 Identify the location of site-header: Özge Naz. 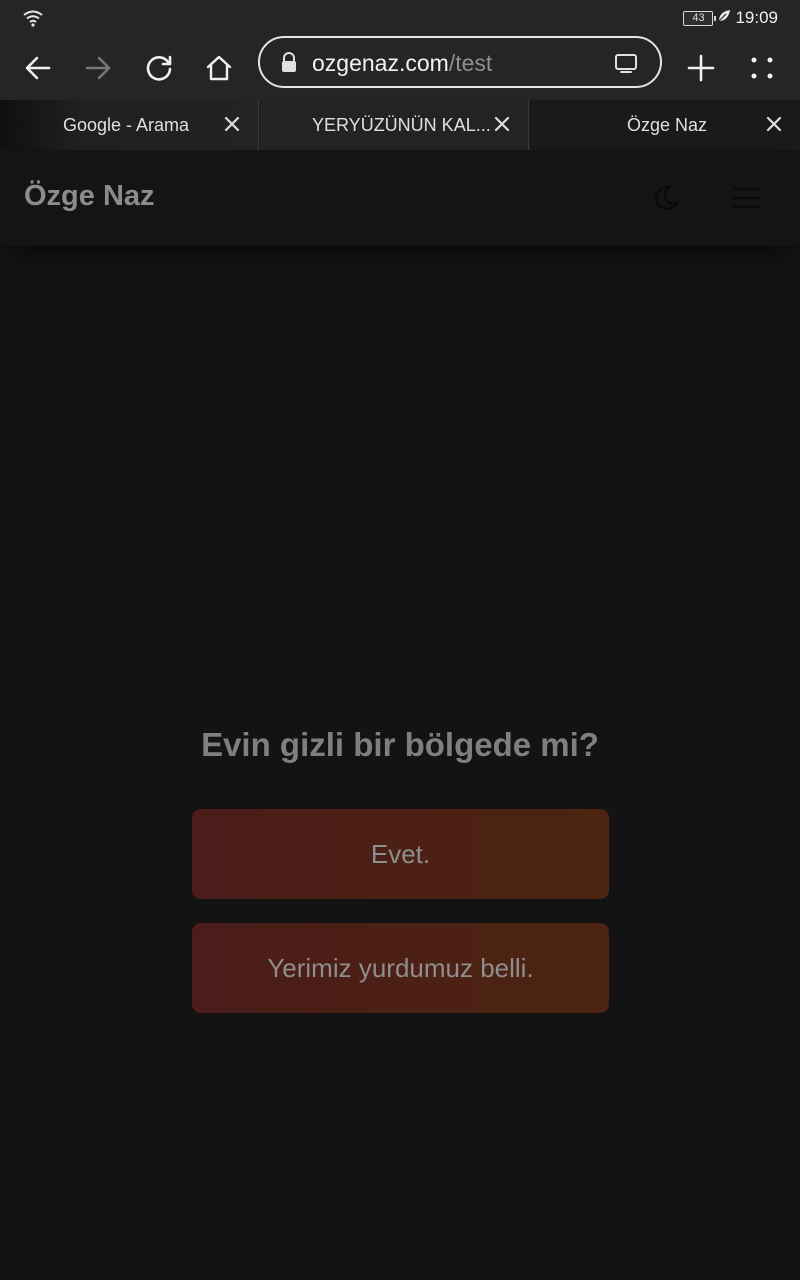
(400, 198).